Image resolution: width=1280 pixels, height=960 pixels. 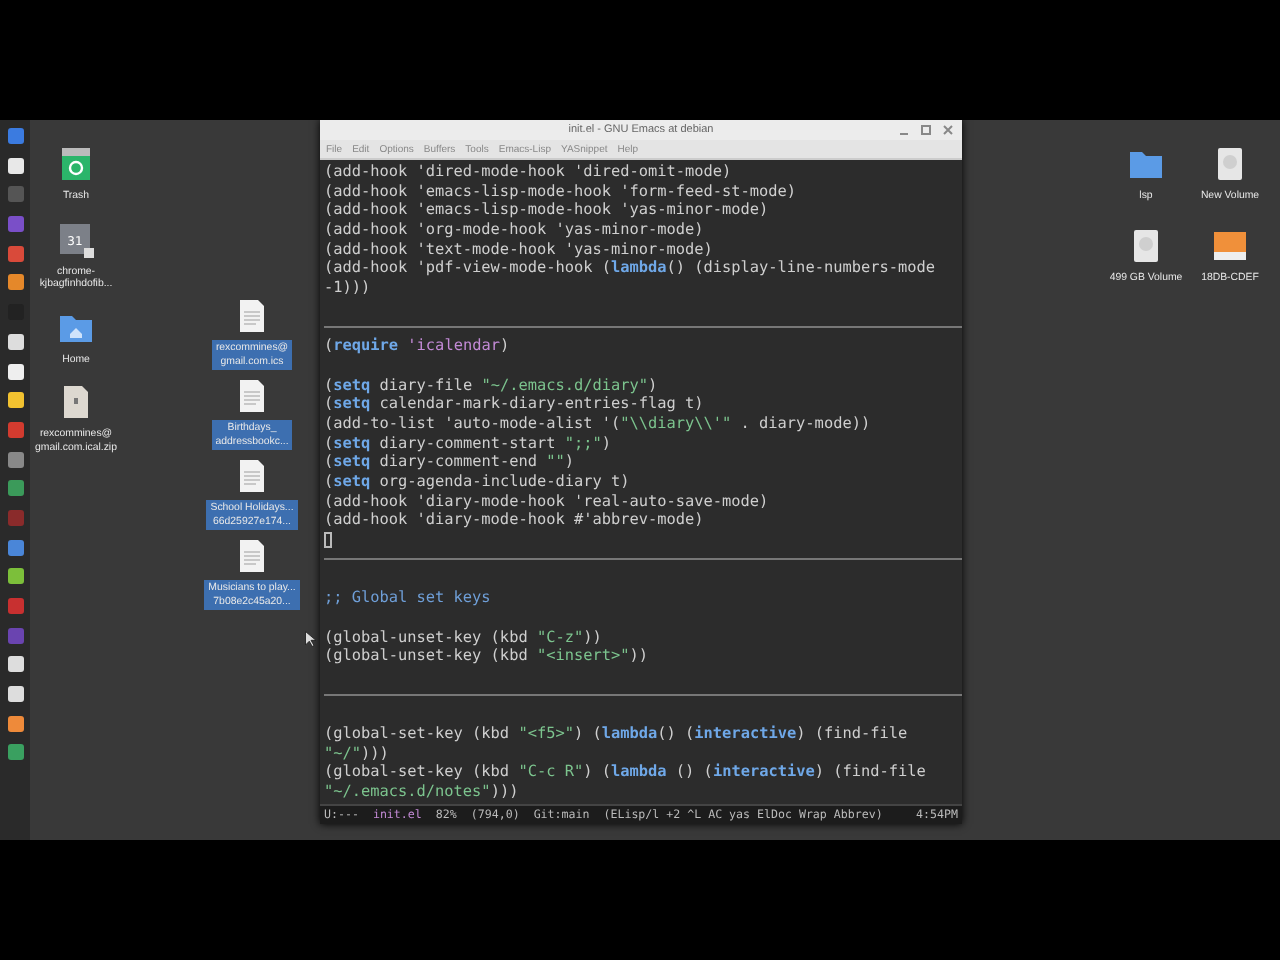 What do you see at coordinates (310, 639) in the screenshot?
I see `mouse-pointer-icon` at bounding box center [310, 639].